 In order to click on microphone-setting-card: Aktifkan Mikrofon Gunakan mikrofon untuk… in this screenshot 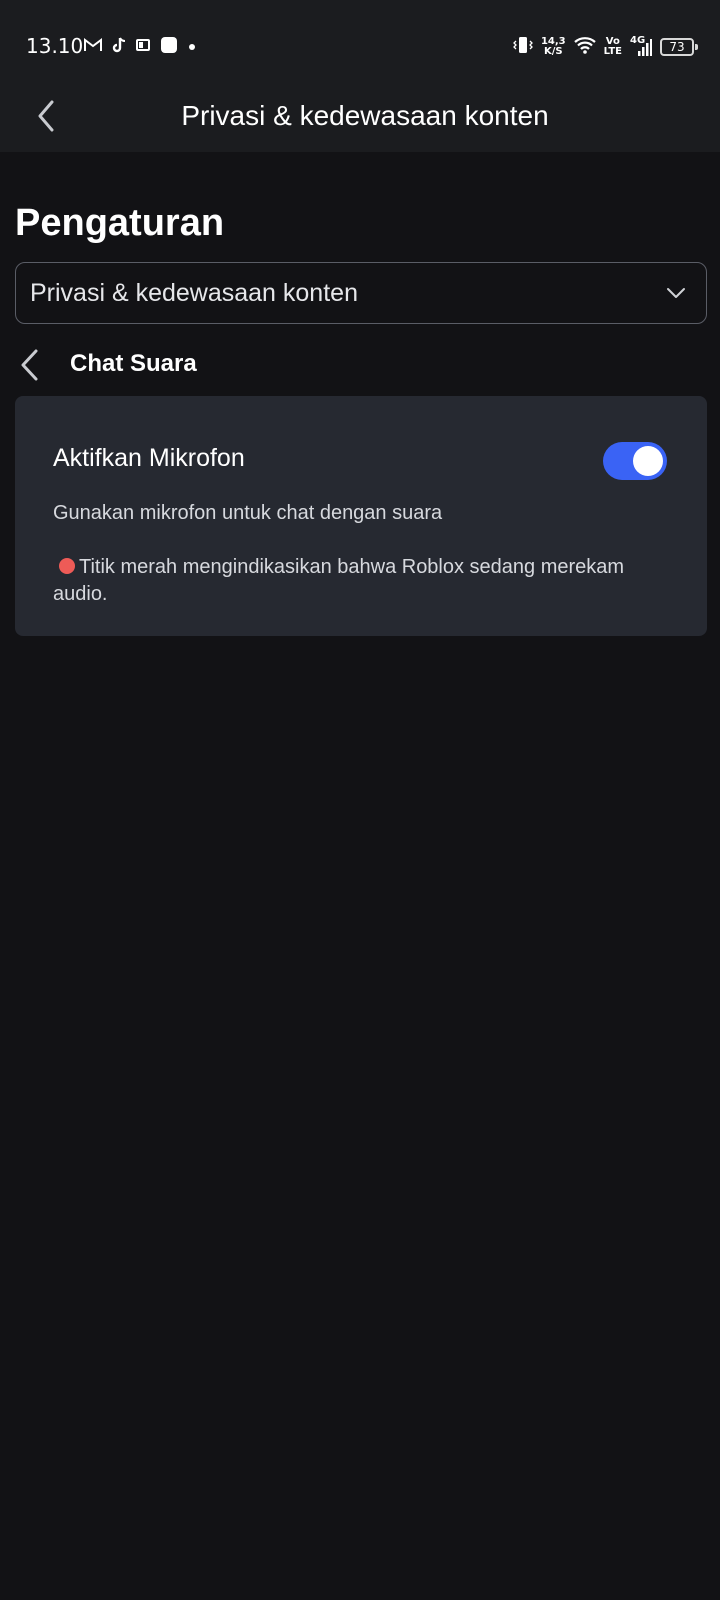, I will do `click(361, 516)`.